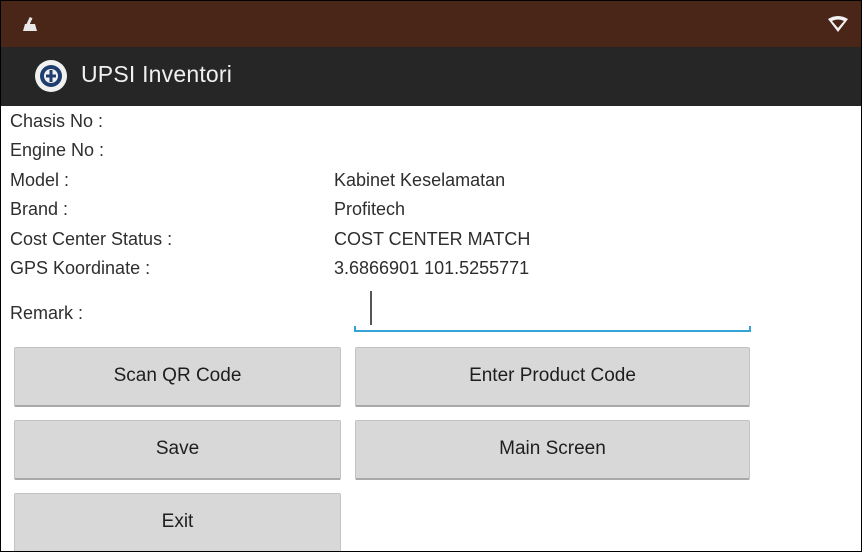 The height and width of the screenshot is (552, 862). Describe the element at coordinates (91, 239) in the screenshot. I see `cost-center-status-label: Cost Center Status :` at that location.